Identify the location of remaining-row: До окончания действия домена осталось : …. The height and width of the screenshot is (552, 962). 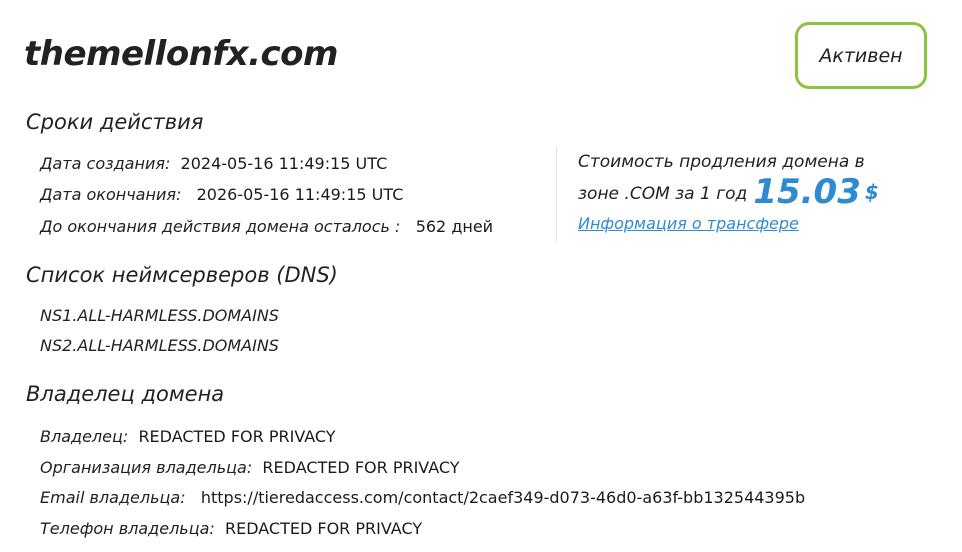
(266, 226).